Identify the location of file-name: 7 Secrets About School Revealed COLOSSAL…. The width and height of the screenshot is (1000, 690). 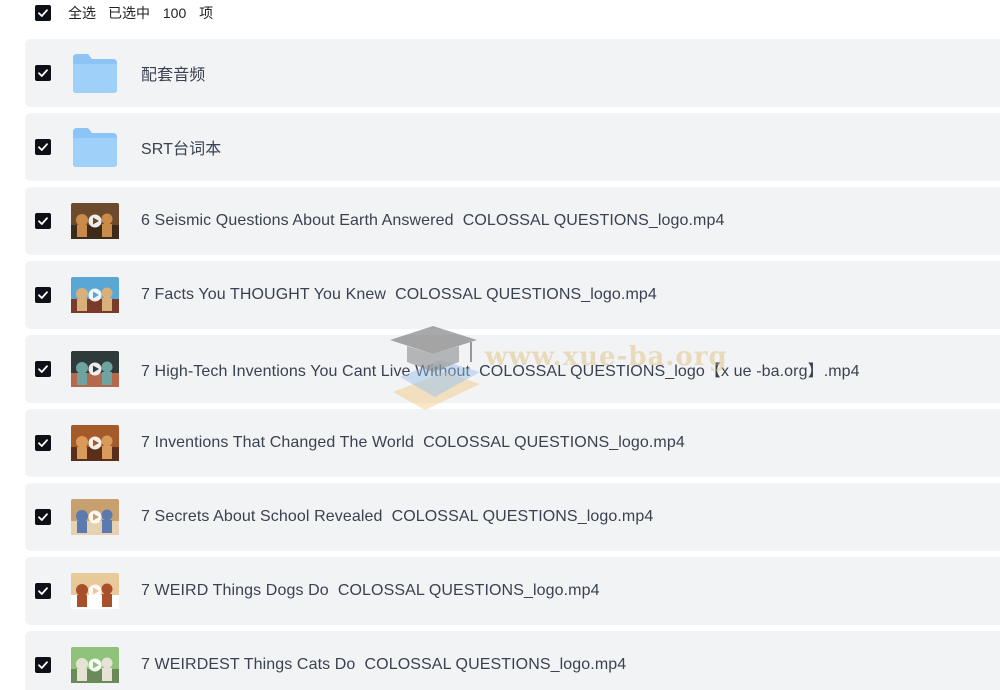
(397, 517).